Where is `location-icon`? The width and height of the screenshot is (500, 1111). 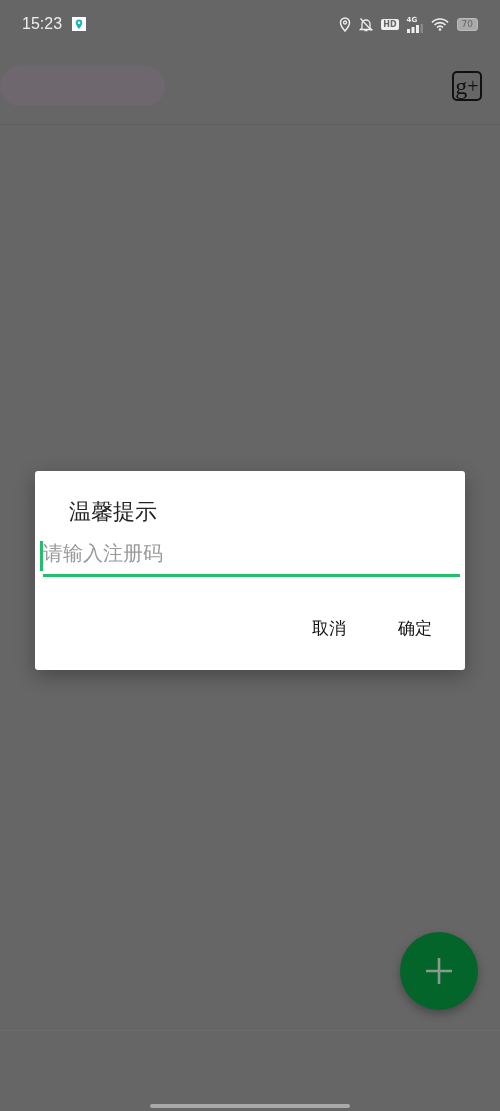 location-icon is located at coordinates (345, 24).